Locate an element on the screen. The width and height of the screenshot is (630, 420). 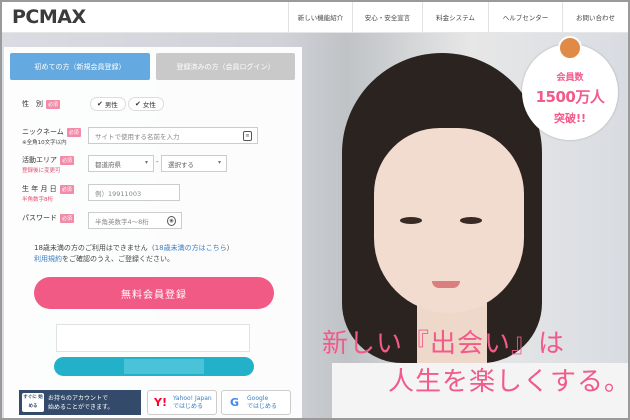
yahoo-line2: ではじめる is located at coordinates (188, 406).